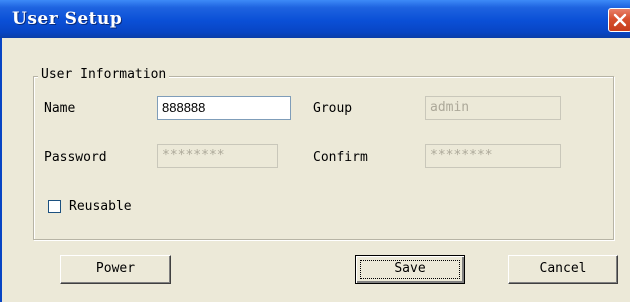 This screenshot has width=630, height=302. I want to click on name-label: Name, so click(60, 108).